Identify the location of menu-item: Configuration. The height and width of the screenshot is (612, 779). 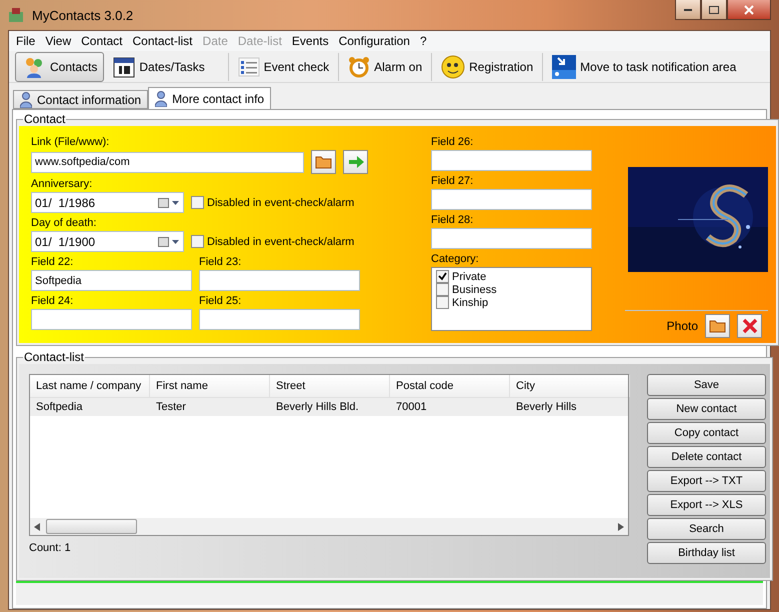
(374, 41).